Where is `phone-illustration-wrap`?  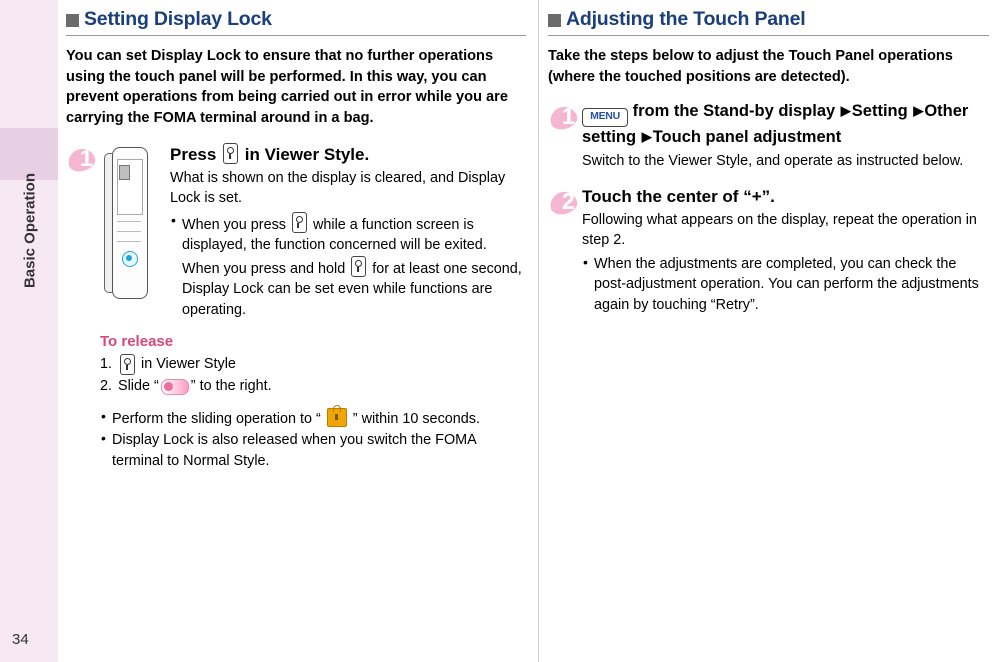 phone-illustration-wrap is located at coordinates (135, 221).